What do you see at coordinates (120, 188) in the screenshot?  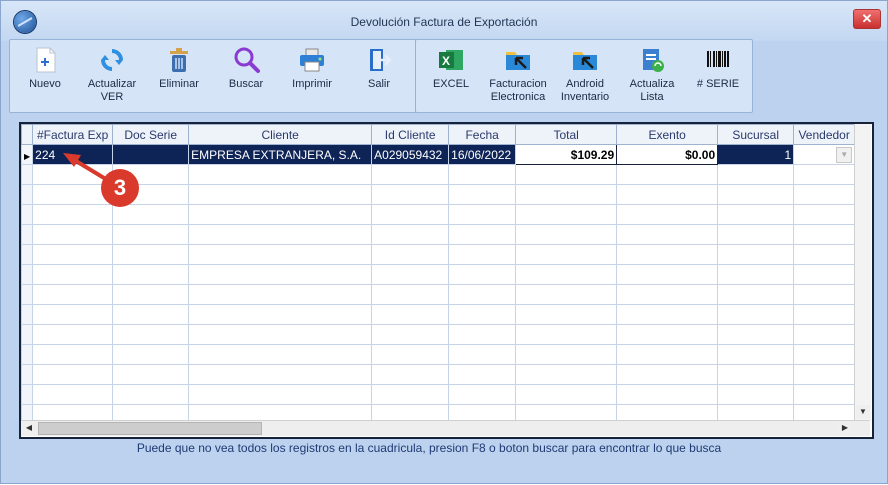 I see `annotation-step-badge: 3` at bounding box center [120, 188].